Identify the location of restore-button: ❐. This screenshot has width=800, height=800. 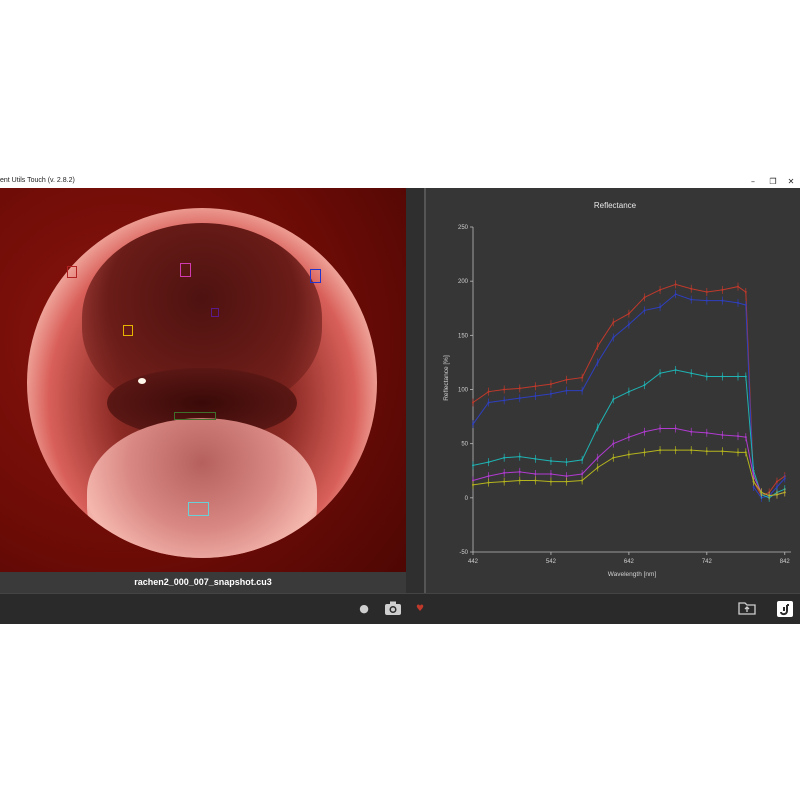
(773, 182).